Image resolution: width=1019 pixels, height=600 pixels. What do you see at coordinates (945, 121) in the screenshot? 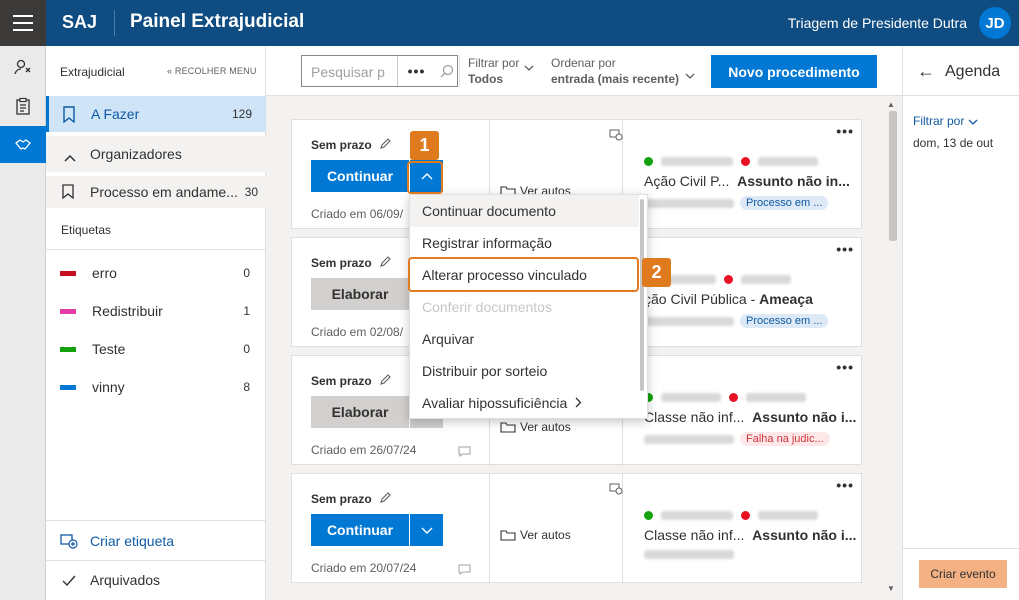
I see `agenda-filter-dropdown: Filtrar por` at bounding box center [945, 121].